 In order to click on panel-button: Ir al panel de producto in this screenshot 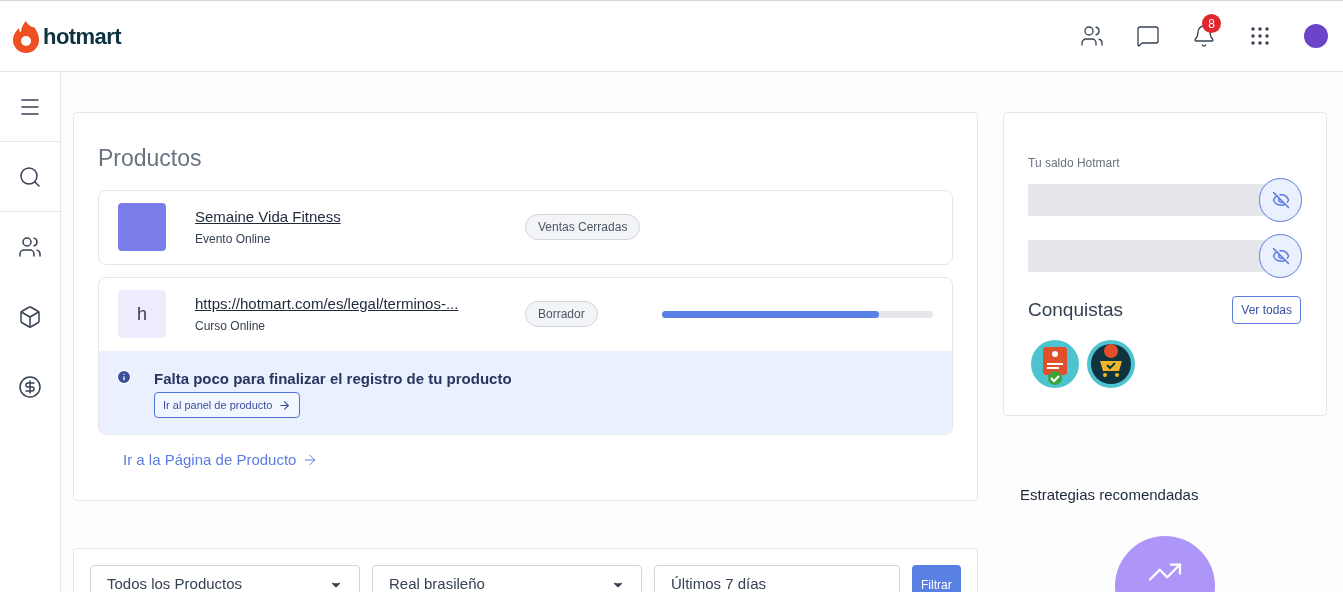, I will do `click(227, 405)`.